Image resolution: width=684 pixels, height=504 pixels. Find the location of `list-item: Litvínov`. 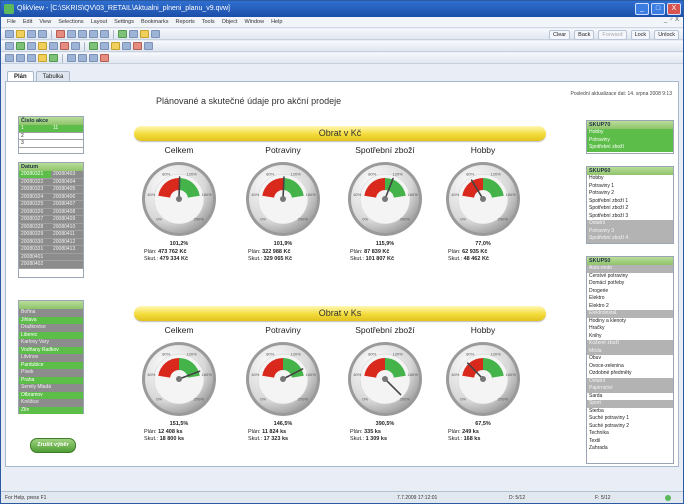

list-item: Litvínov is located at coordinates (51, 358).